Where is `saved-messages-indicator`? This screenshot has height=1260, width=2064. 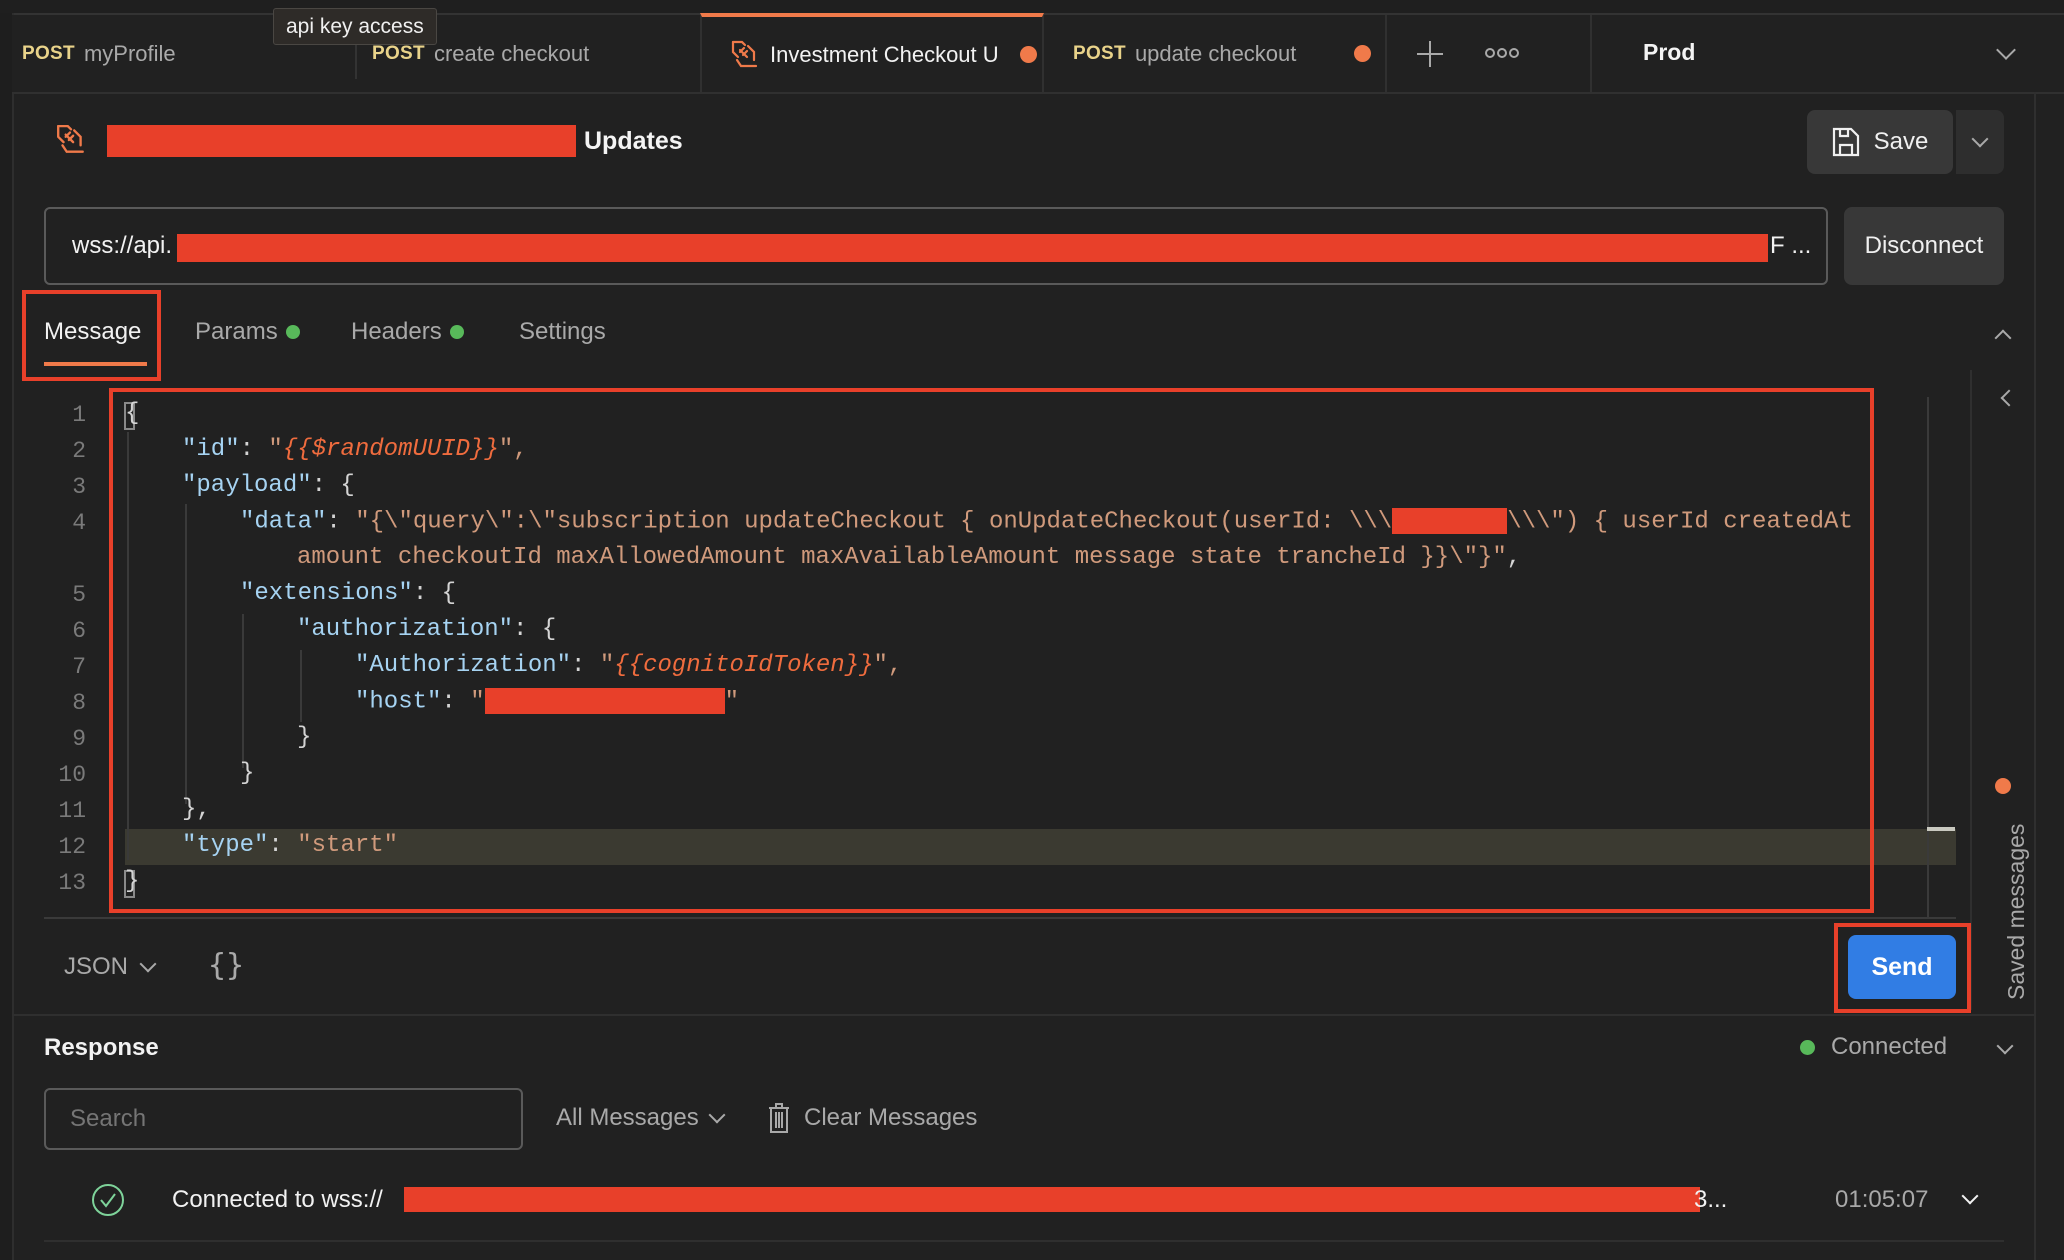
saved-messages-indicator is located at coordinates (2003, 786).